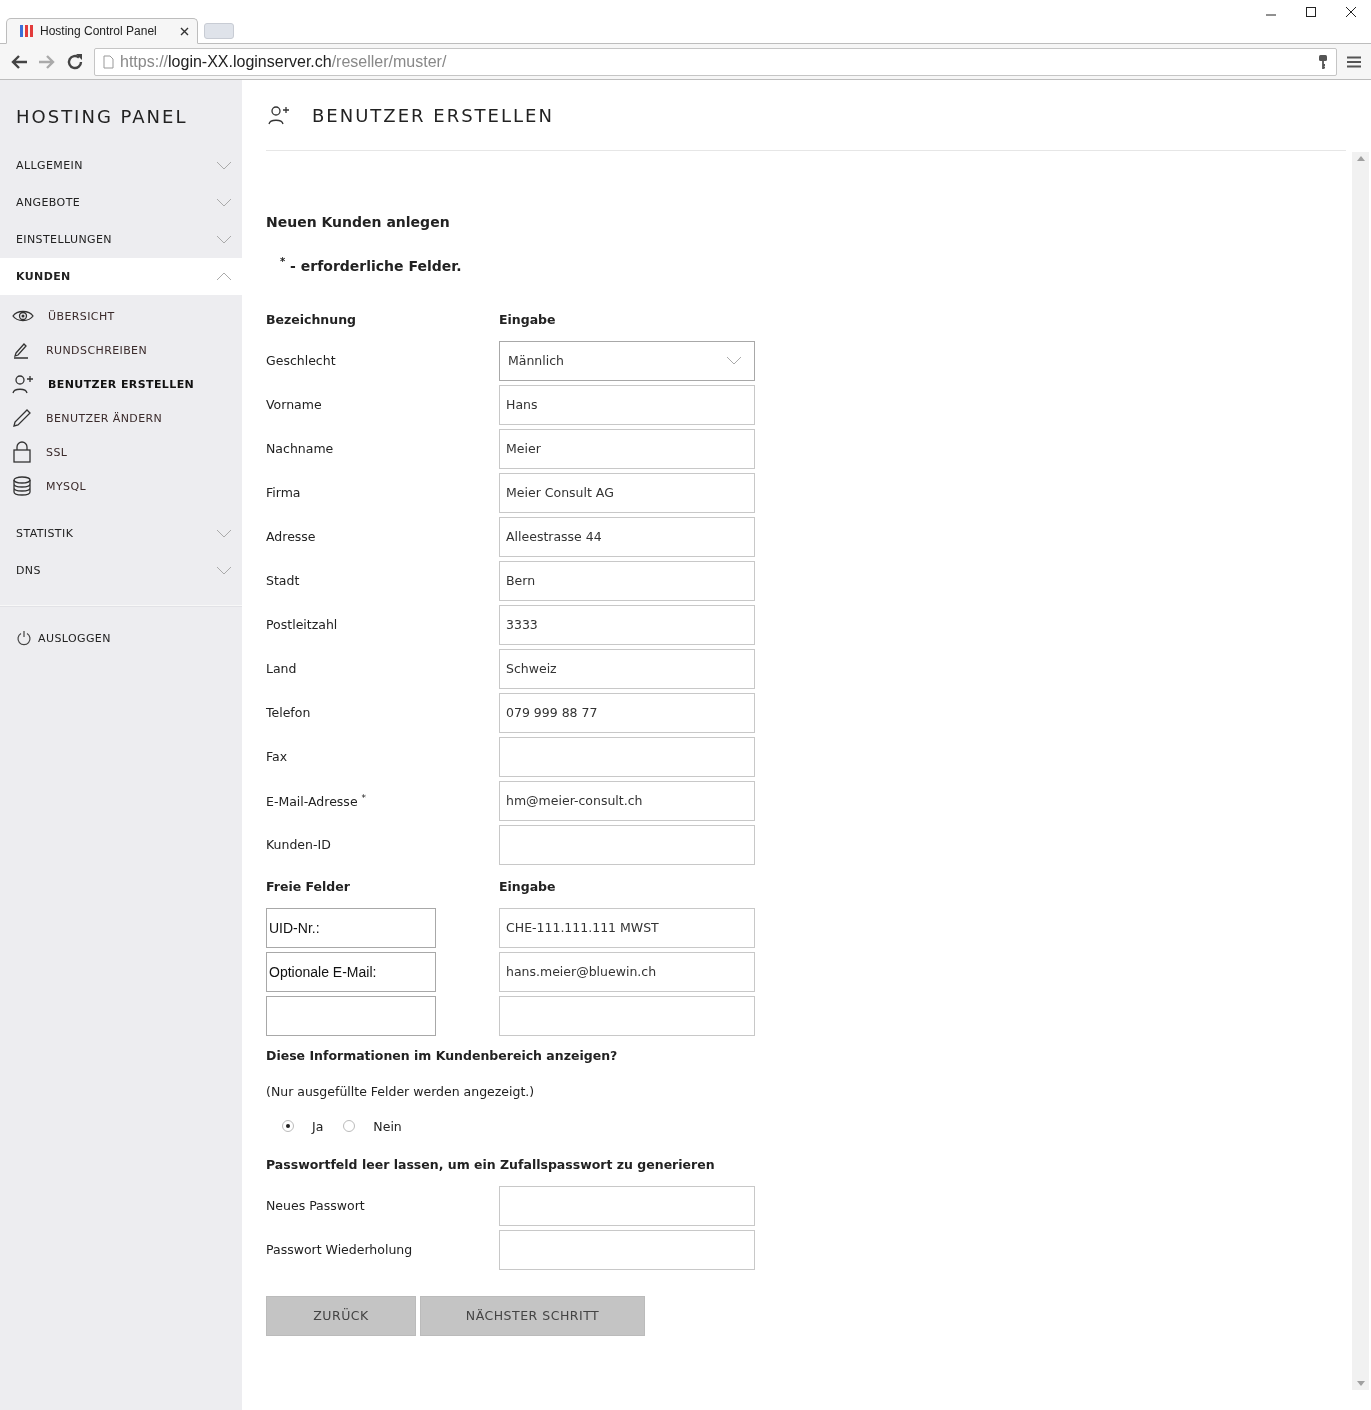 This screenshot has height=1410, width=1371. Describe the element at coordinates (627, 492) in the screenshot. I see `input-field: Meier Consult AG` at that location.